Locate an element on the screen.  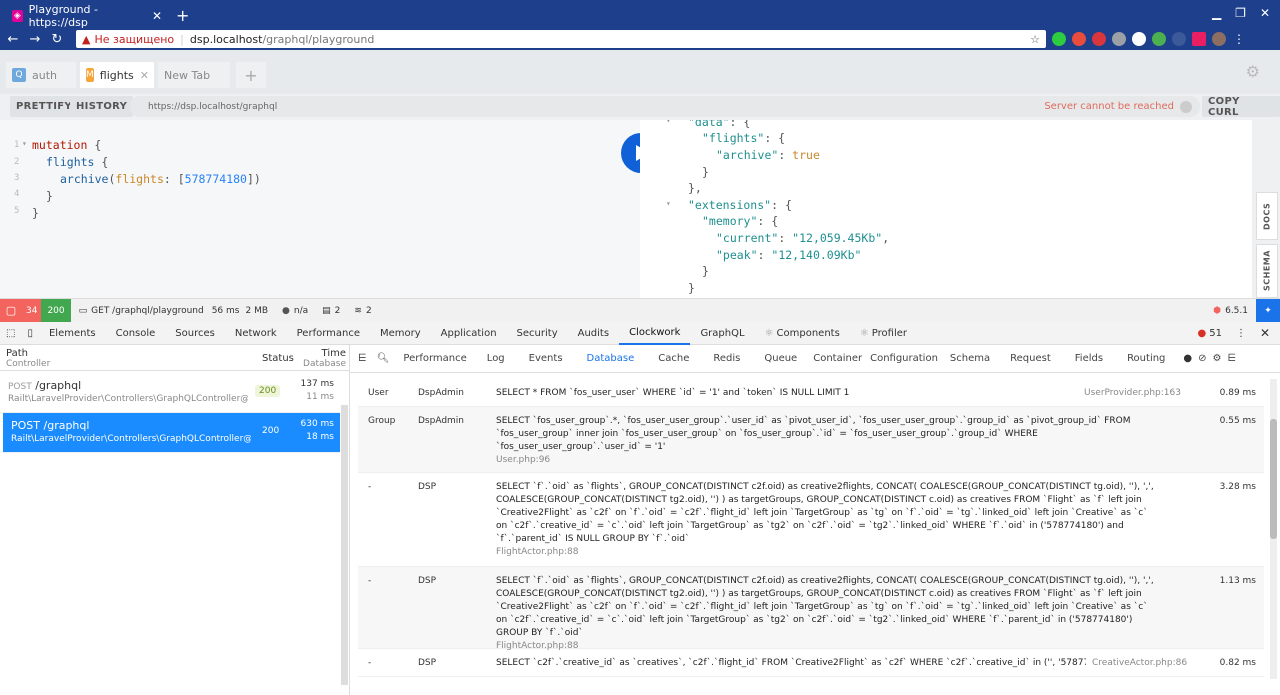
devtools-menu-icon: ⋮ is located at coordinates (1241, 333).